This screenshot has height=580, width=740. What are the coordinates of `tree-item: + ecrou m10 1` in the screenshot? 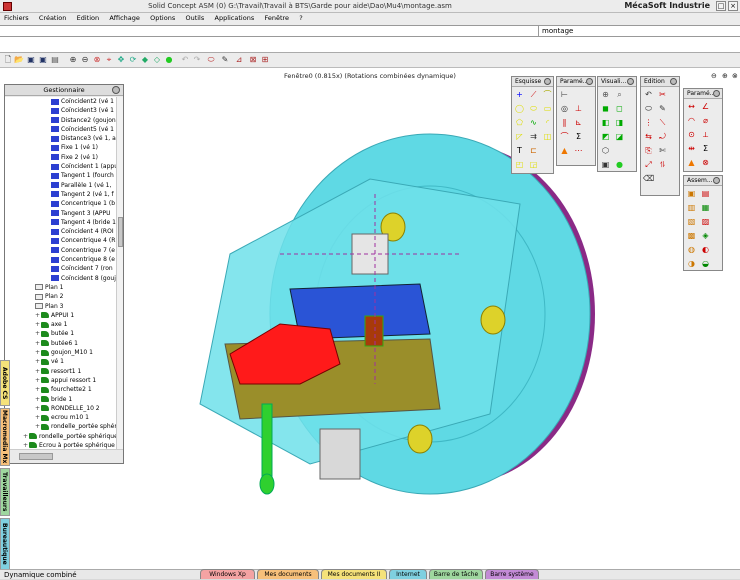 It's located at (61, 417).